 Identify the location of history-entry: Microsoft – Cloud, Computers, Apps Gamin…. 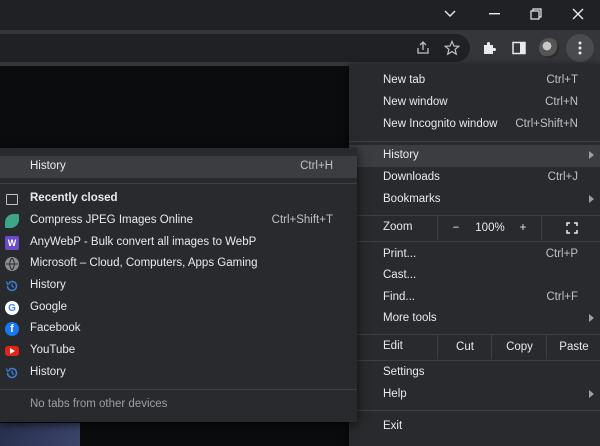
(178, 264).